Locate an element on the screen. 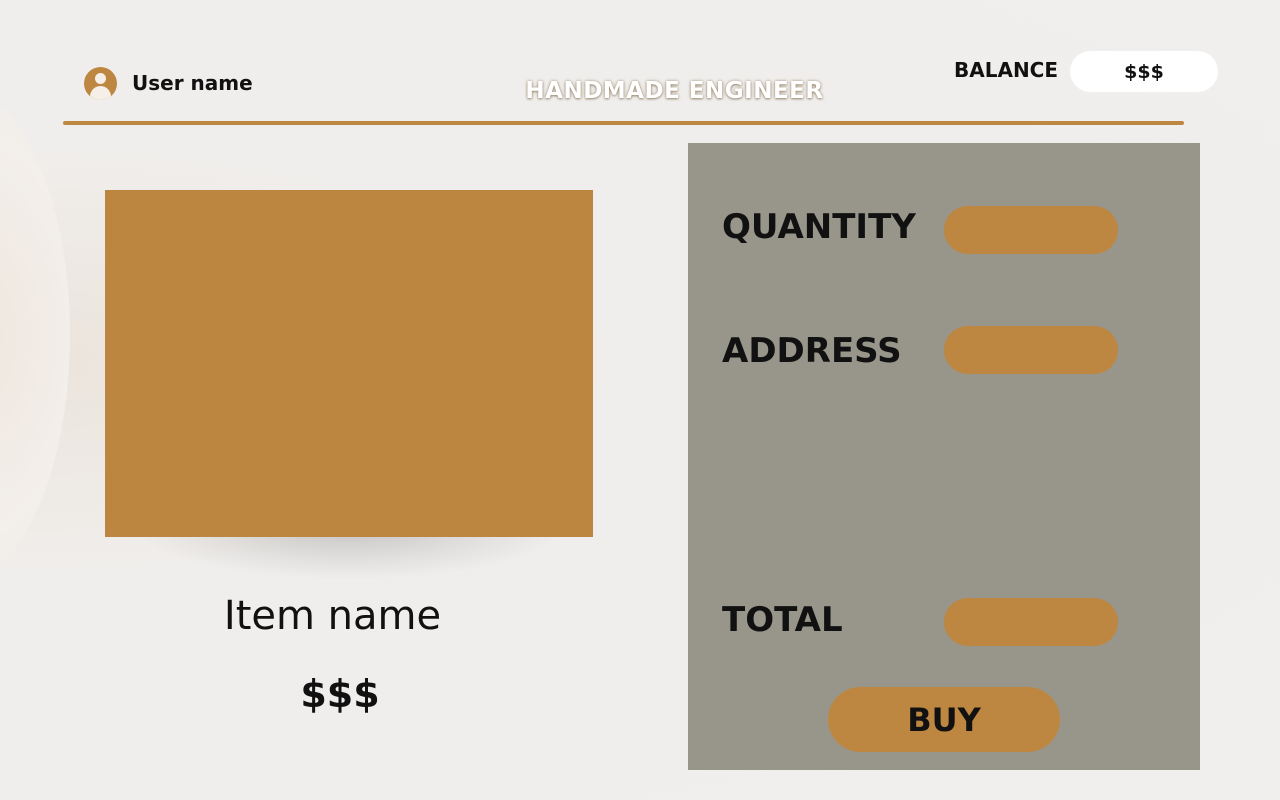 The width and height of the screenshot is (1280, 800). quantity-label: QUANTITY is located at coordinates (819, 227).